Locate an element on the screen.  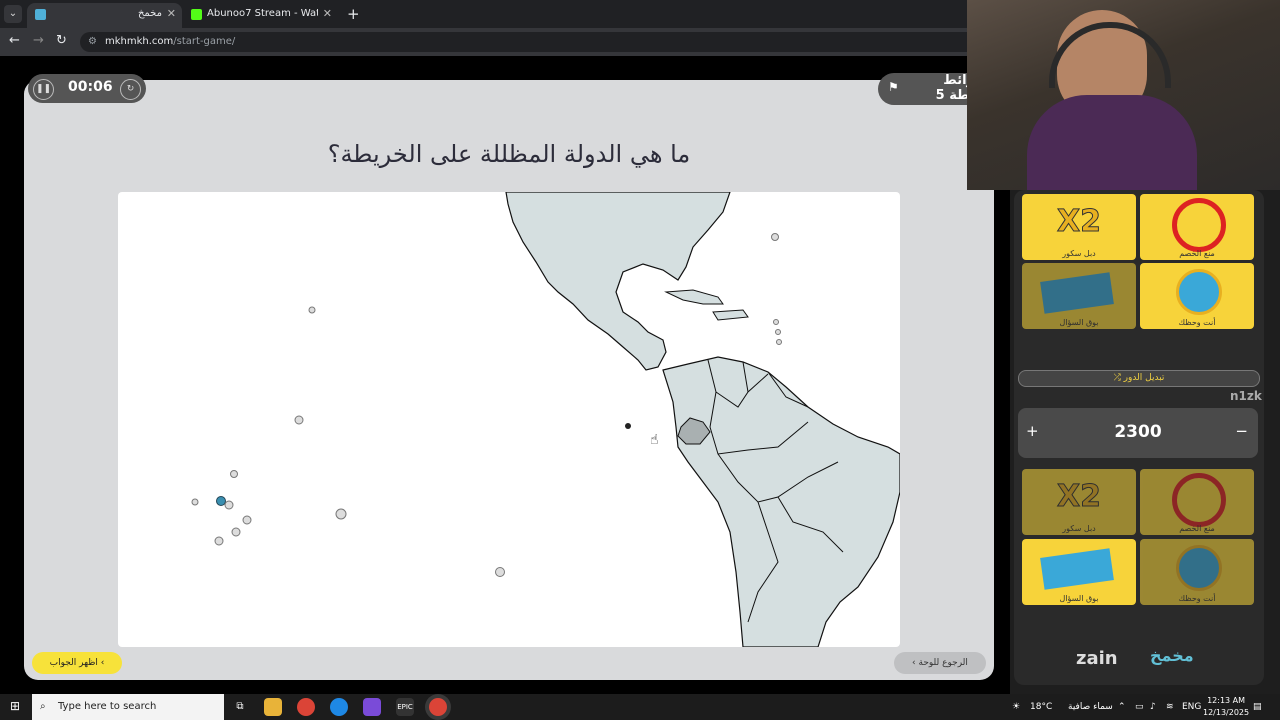
url-path: /start-game/ is located at coordinates (204, 41).